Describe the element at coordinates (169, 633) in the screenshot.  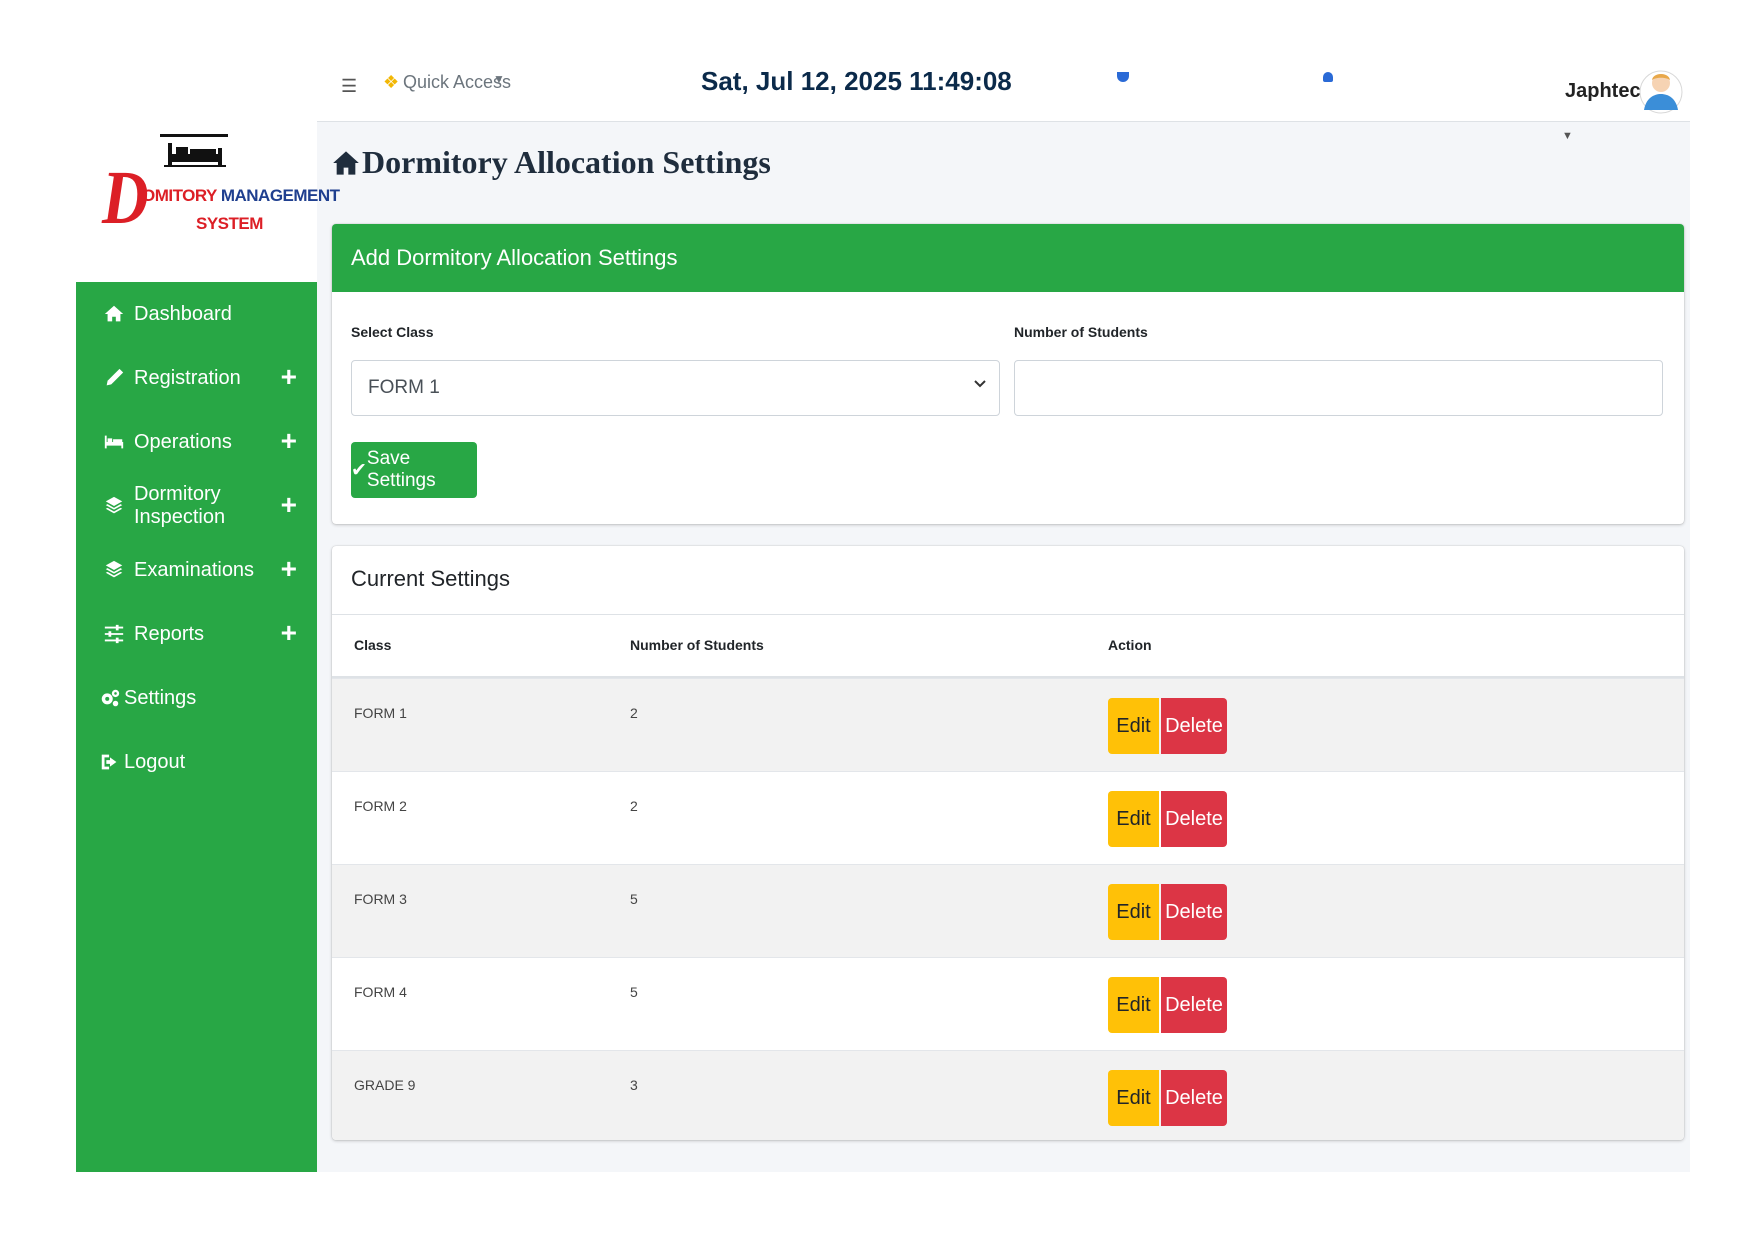
I see `sidebar-item-label: Reports` at that location.